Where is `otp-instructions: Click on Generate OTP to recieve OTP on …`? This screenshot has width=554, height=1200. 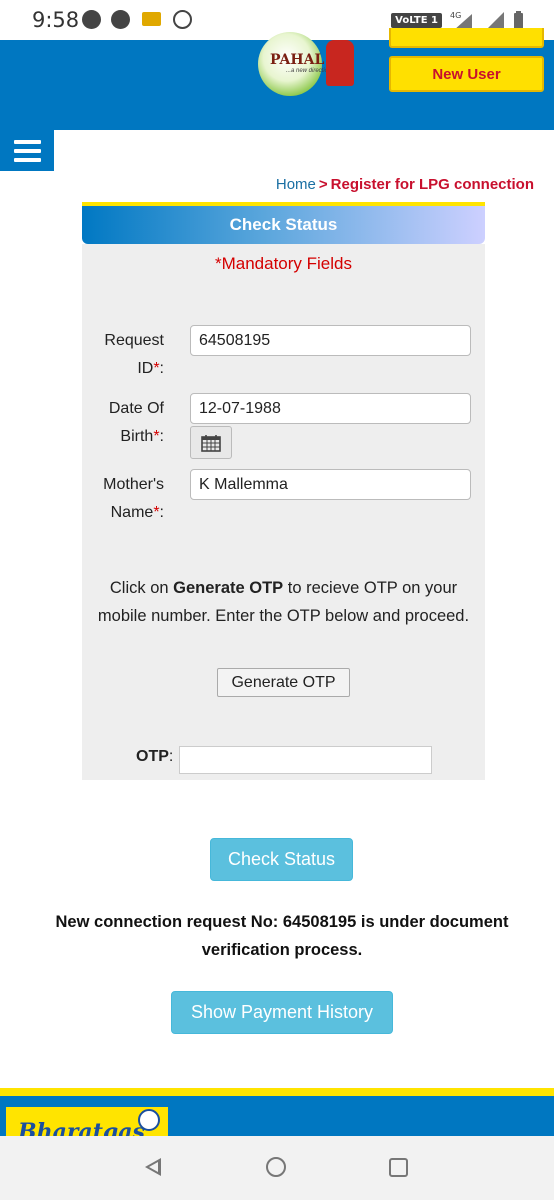 otp-instructions: Click on Generate OTP to recieve OTP on … is located at coordinates (283, 602).